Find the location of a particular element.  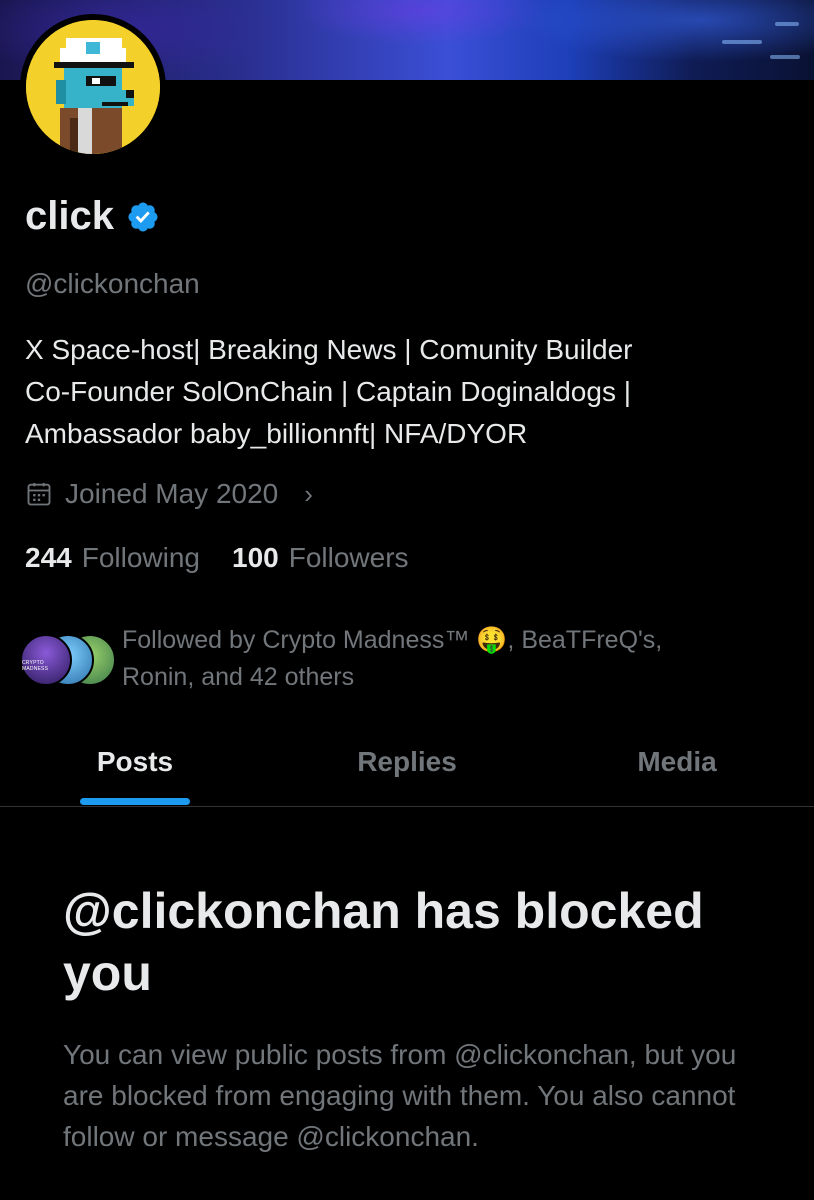

tab-replies: Replies is located at coordinates (407, 768).